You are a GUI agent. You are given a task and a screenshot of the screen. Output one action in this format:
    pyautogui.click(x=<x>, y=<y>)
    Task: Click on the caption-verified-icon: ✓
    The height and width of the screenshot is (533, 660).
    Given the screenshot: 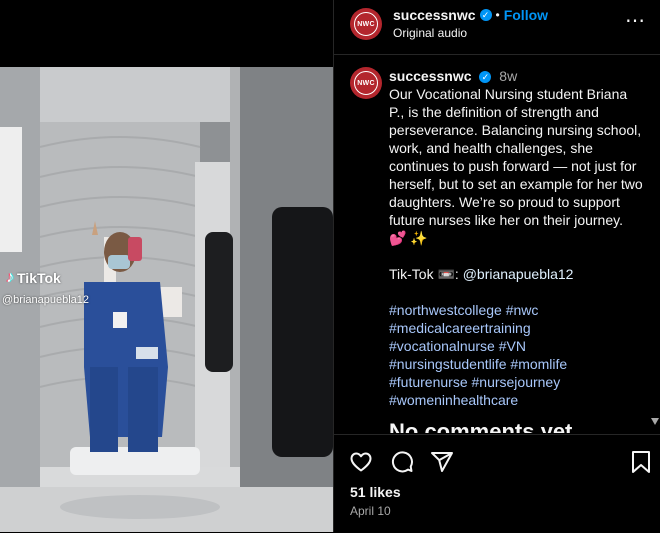 What is the action you would take?
    pyautogui.click(x=485, y=77)
    